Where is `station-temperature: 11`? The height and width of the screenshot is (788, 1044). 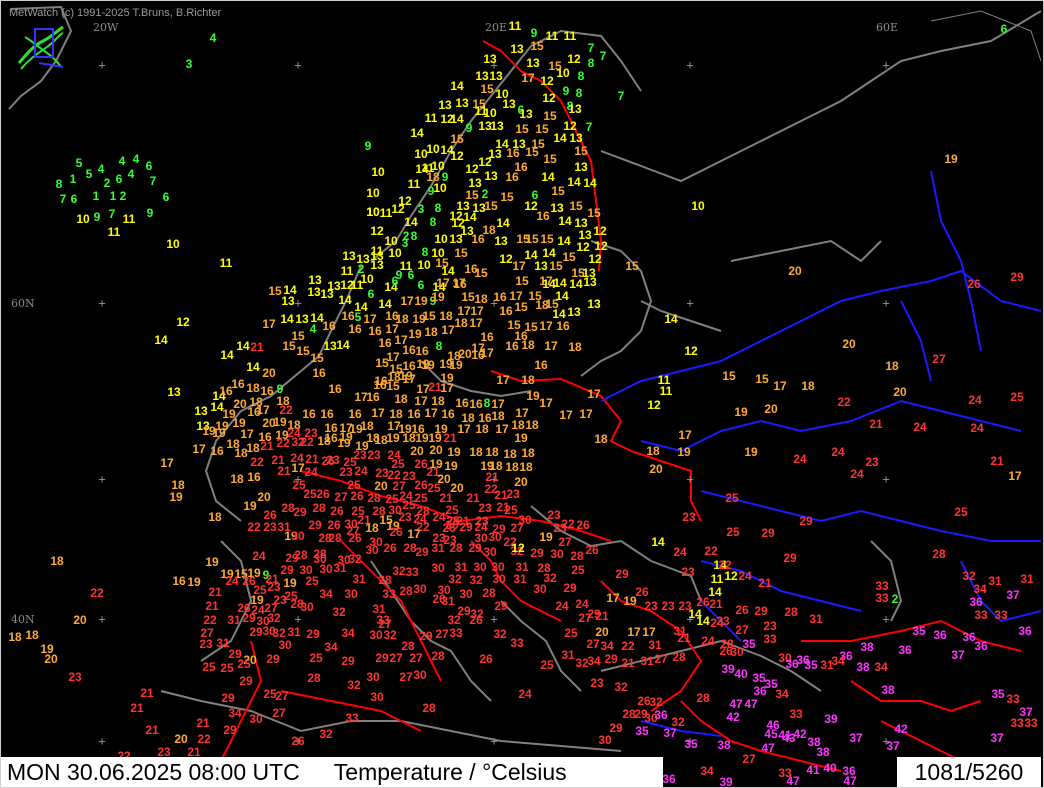
station-temperature: 11 is located at coordinates (515, 26).